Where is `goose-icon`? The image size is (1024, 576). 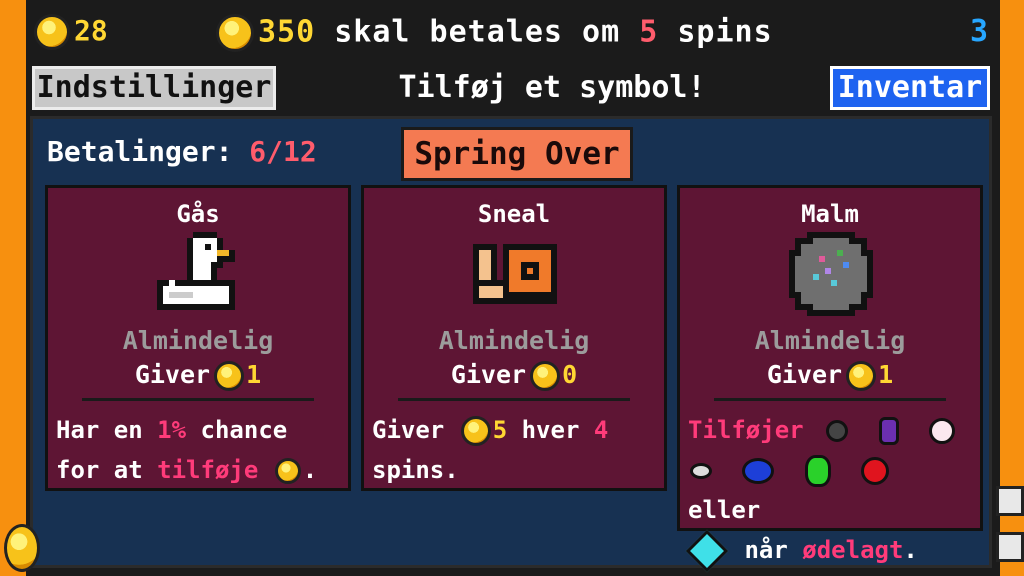
goose-icon is located at coordinates (196, 271).